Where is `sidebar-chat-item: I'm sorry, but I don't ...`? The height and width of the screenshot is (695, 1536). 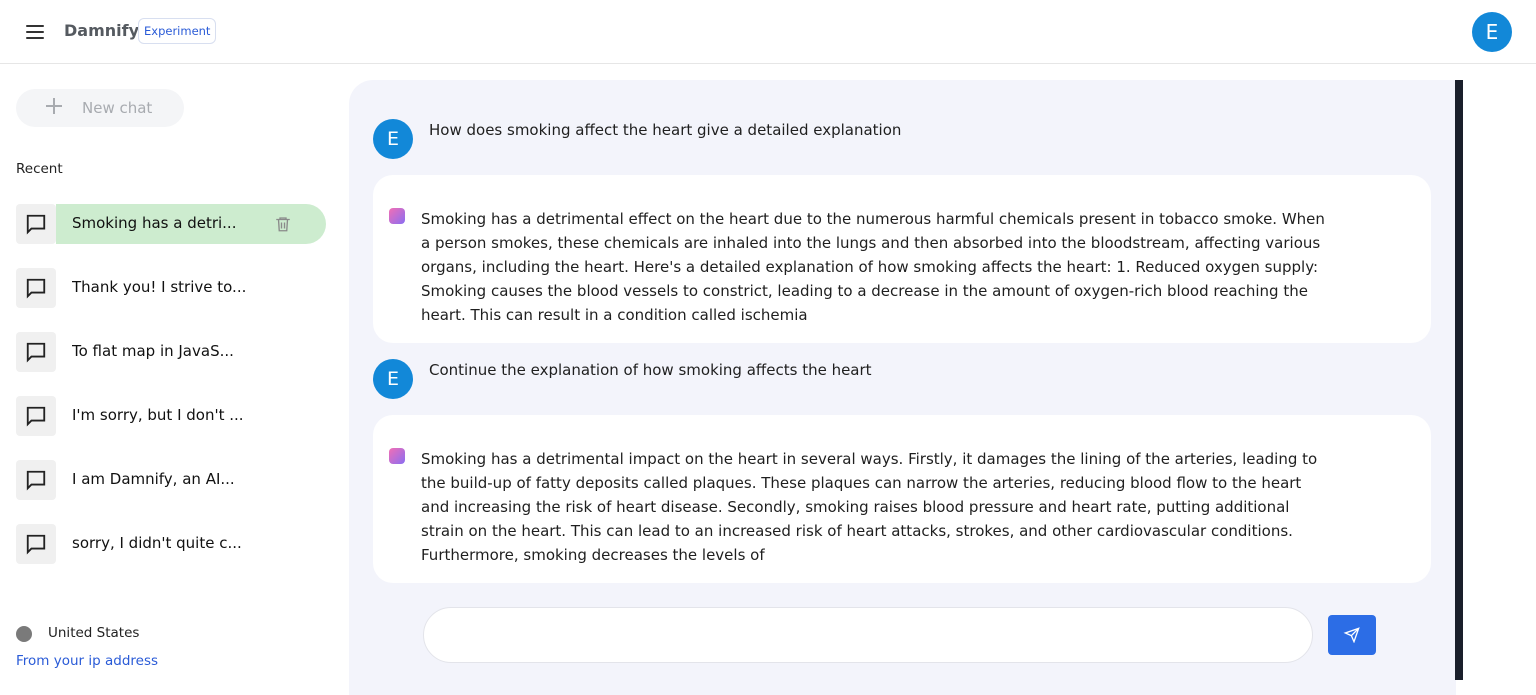 sidebar-chat-item: I'm sorry, but I don't ... is located at coordinates (171, 416).